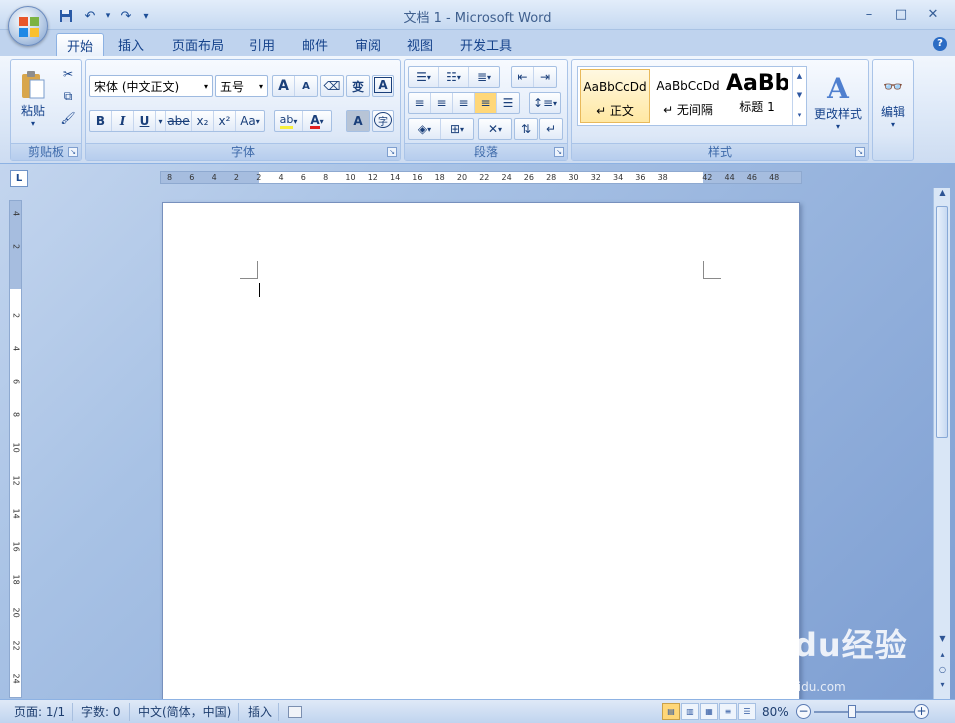 The height and width of the screenshot is (723, 955). Describe the element at coordinates (495, 129) in the screenshot. I see `chinese-layout-button: ✕ ▾` at that location.